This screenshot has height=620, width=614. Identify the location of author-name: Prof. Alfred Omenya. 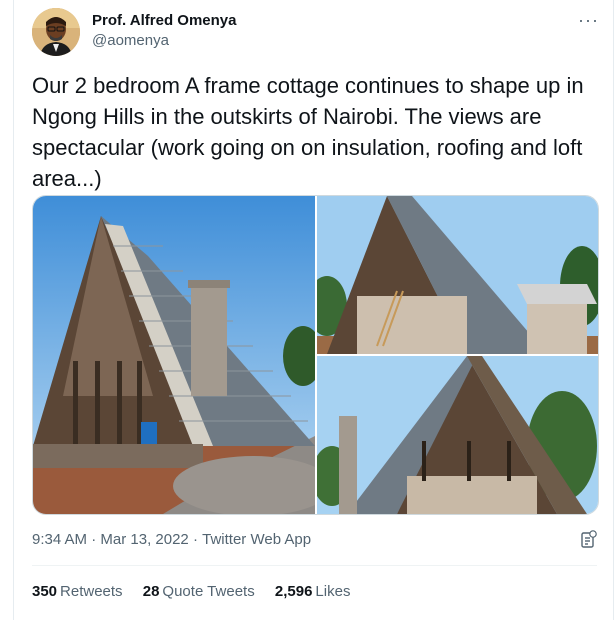
(164, 20).